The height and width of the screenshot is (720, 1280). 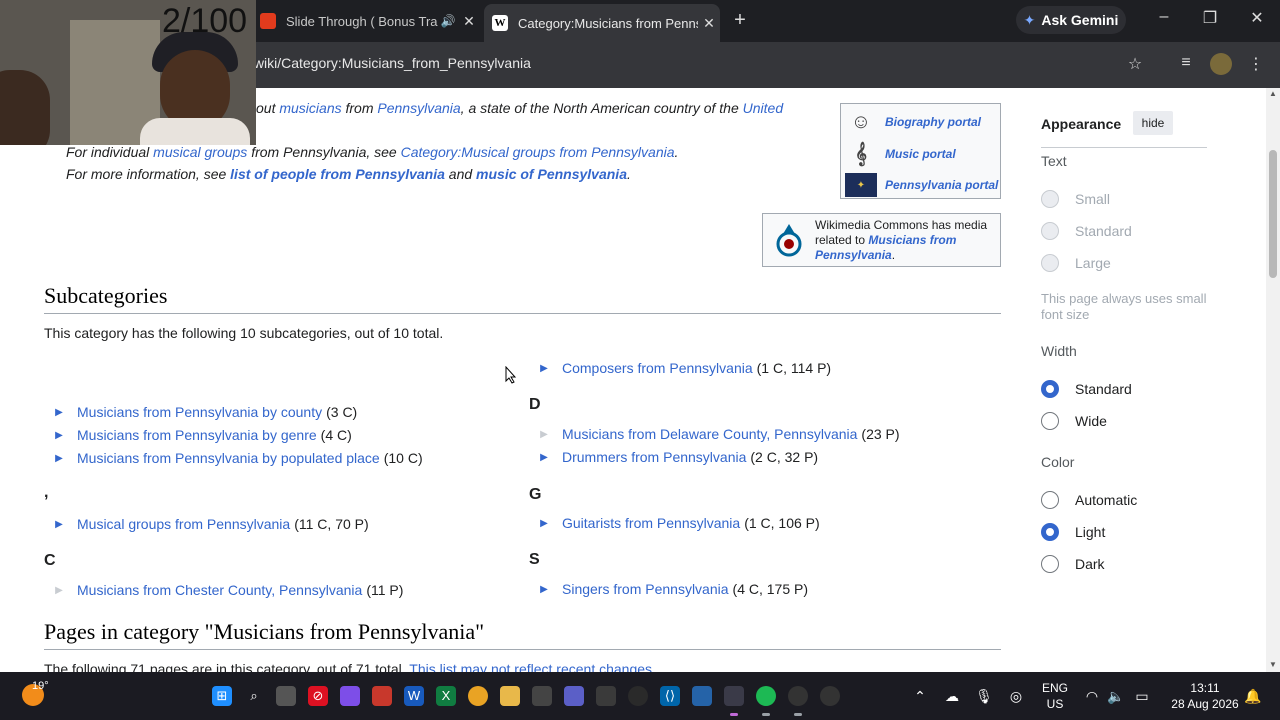 I want to click on app-network-icon, so click(x=606, y=696).